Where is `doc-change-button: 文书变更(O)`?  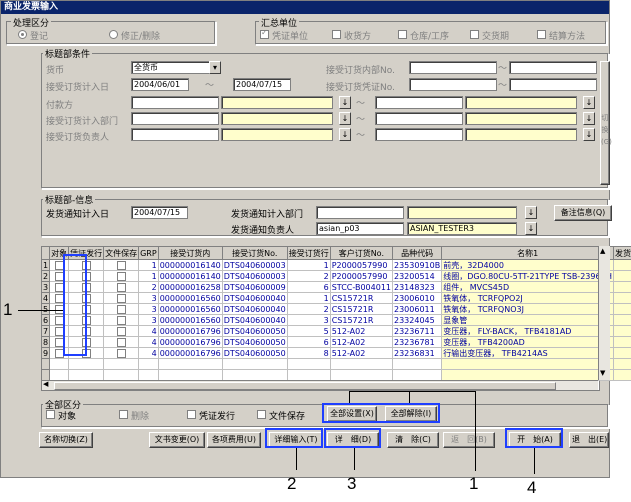 doc-change-button: 文书变更(O) is located at coordinates (177, 440).